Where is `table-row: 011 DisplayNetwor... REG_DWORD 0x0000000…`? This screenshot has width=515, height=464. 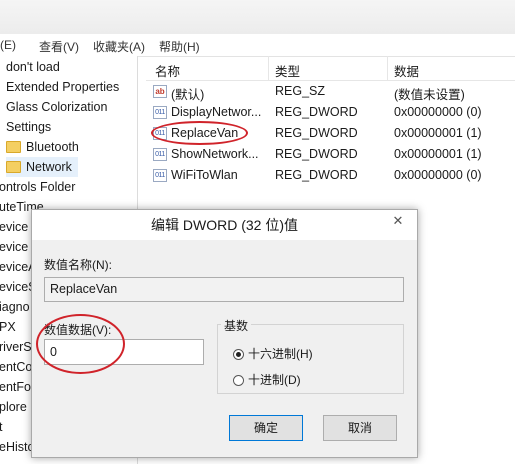 table-row: 011 DisplayNetwor... REG_DWORD 0x0000000… is located at coordinates (330, 112).